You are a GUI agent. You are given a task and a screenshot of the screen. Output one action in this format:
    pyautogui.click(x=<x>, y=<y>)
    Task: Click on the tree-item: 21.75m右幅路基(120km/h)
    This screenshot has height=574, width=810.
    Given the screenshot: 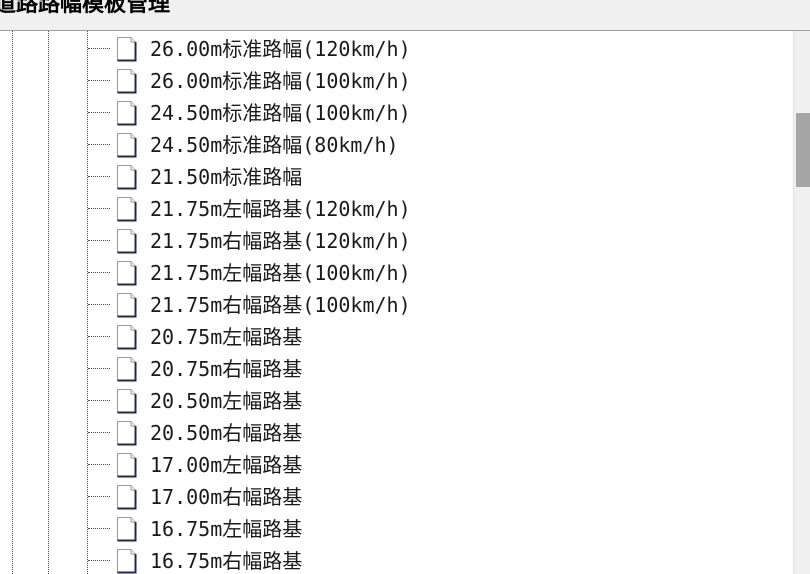 What is the action you would take?
    pyautogui.click(x=396, y=241)
    